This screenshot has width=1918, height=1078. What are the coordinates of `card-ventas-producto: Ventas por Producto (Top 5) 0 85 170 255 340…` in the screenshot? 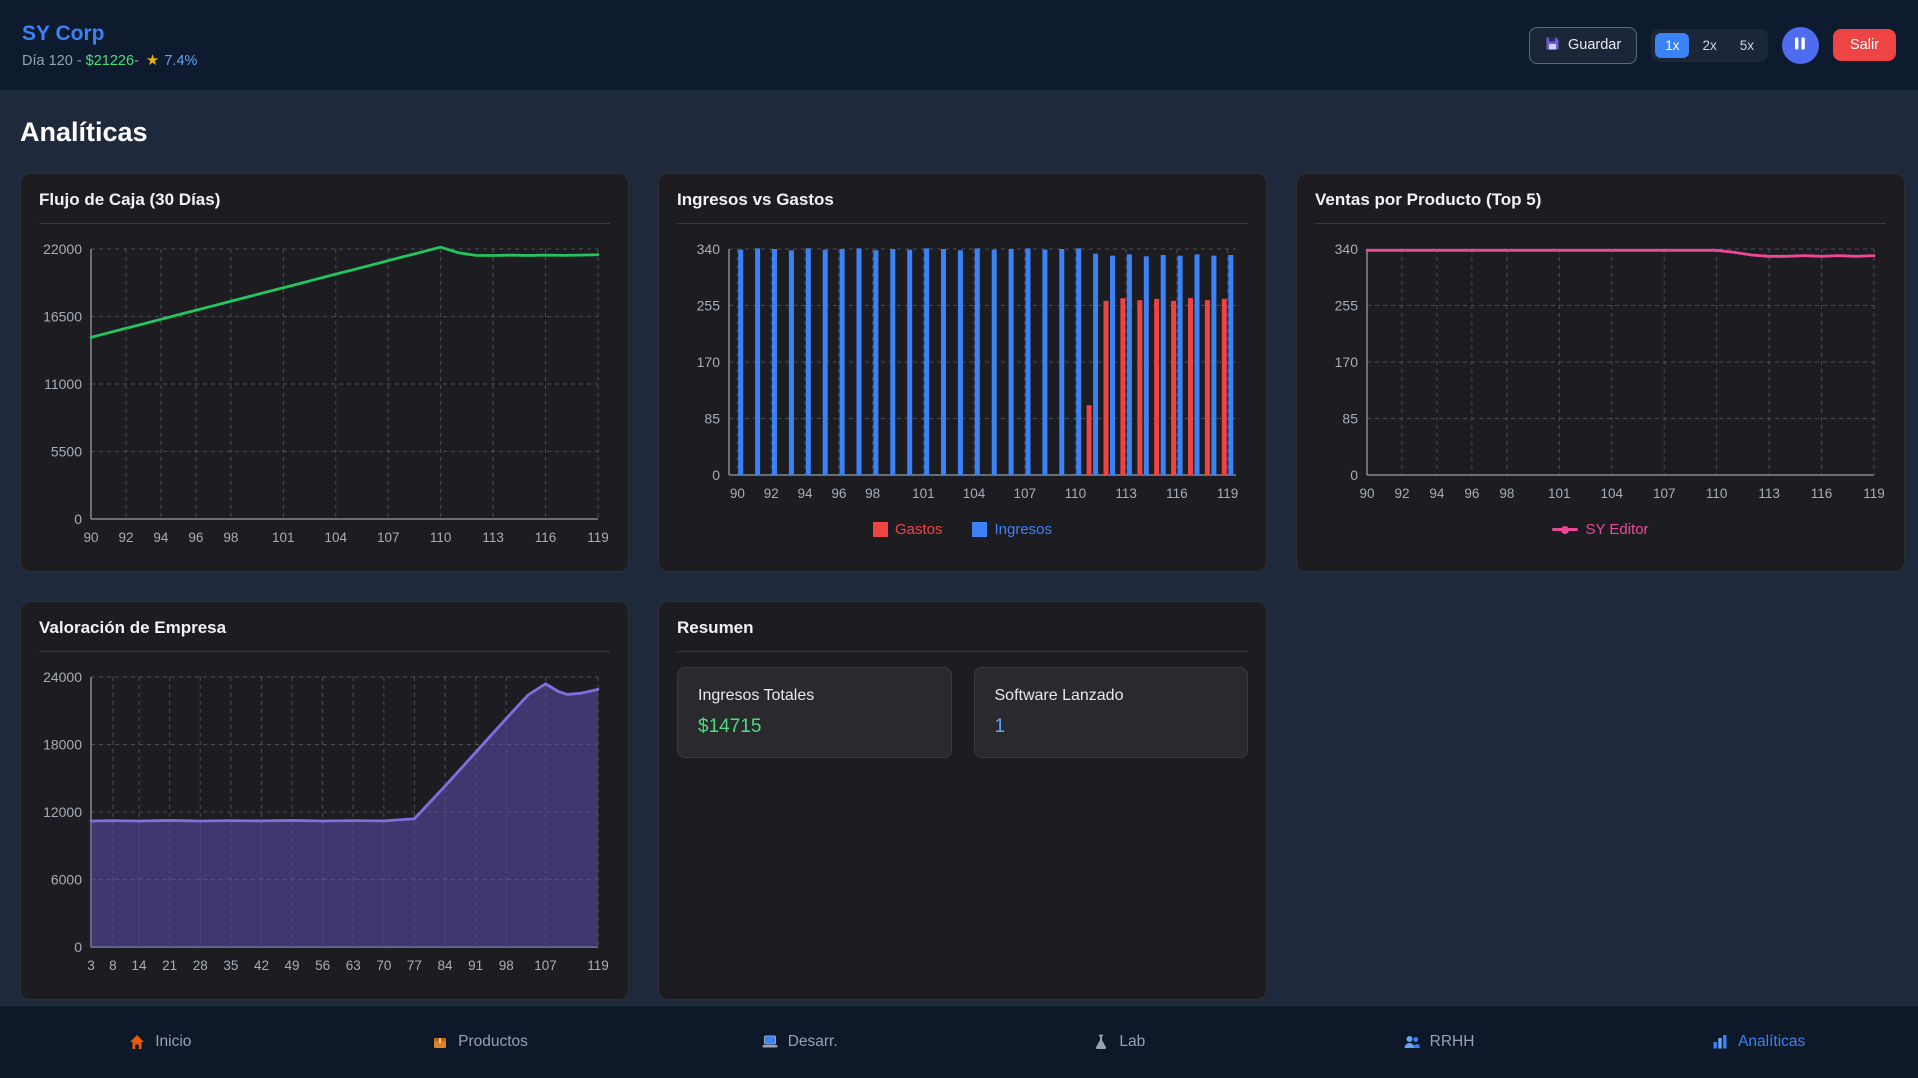 It's located at (1600, 372).